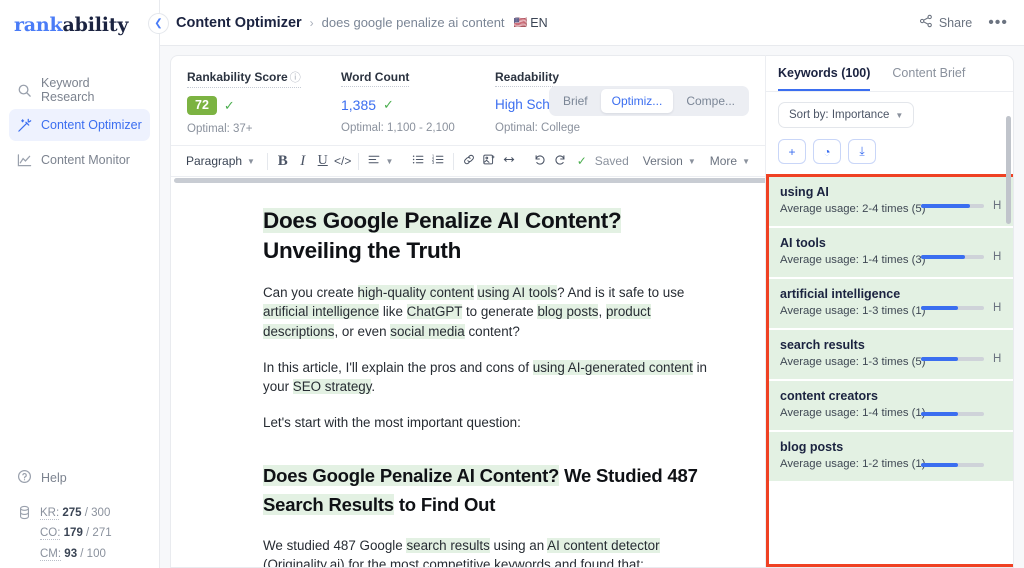 The width and height of the screenshot is (1024, 568). I want to click on keyword-name: using AI, so click(804, 192).